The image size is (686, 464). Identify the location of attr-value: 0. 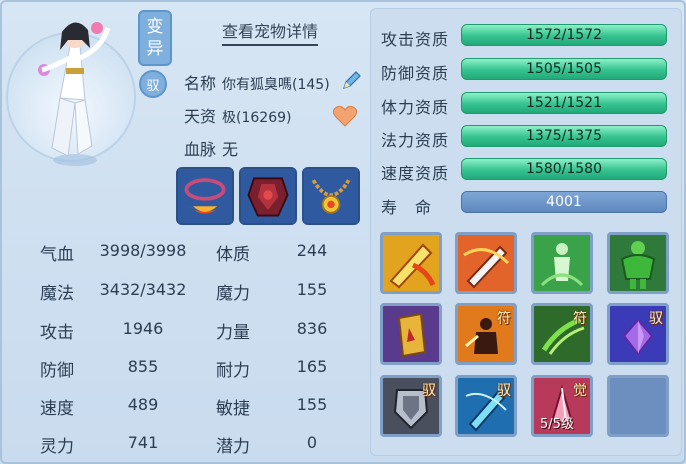
(312, 442).